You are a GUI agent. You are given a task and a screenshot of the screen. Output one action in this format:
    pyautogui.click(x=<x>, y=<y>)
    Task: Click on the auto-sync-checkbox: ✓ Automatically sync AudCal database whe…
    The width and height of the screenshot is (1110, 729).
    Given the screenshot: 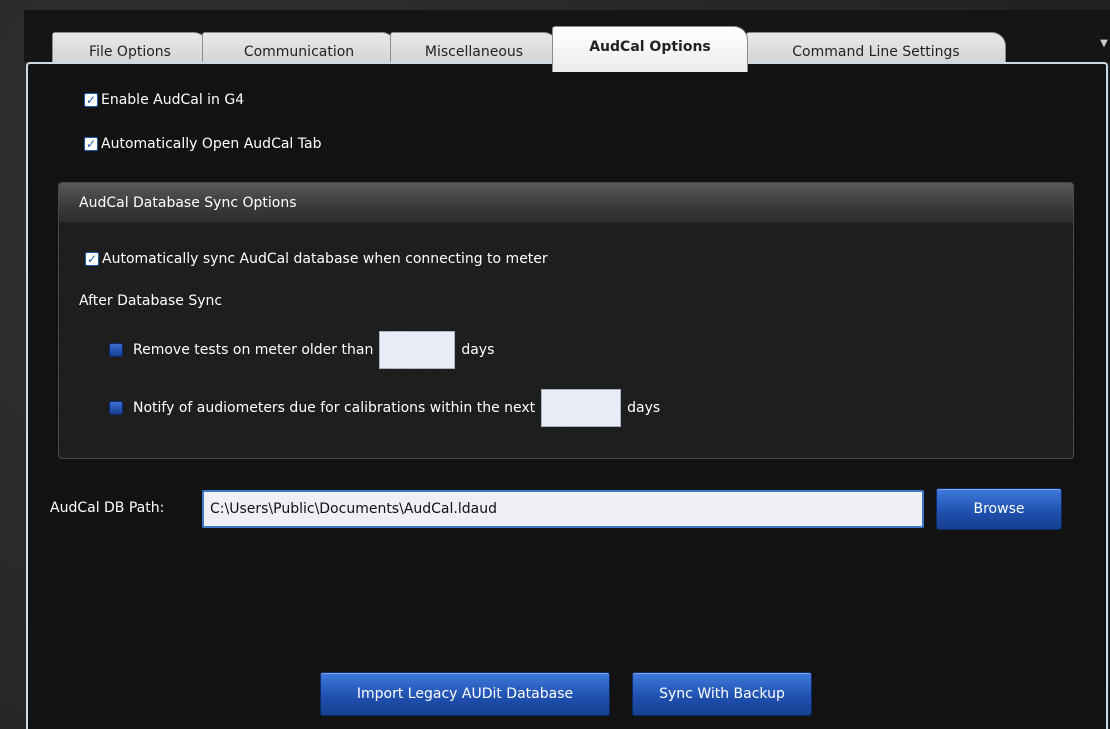 What is the action you would take?
    pyautogui.click(x=316, y=259)
    